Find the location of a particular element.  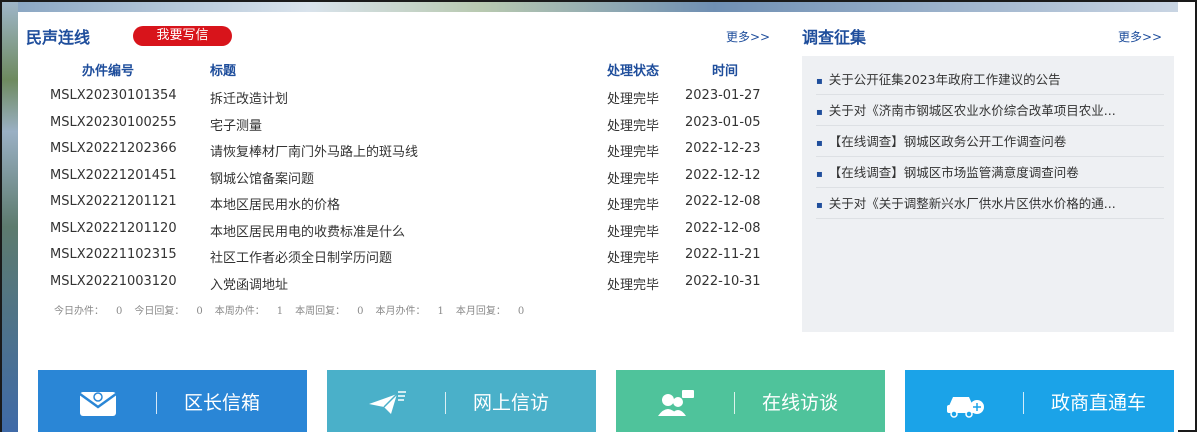

service-button-label: 在线访谈 is located at coordinates (800, 403).